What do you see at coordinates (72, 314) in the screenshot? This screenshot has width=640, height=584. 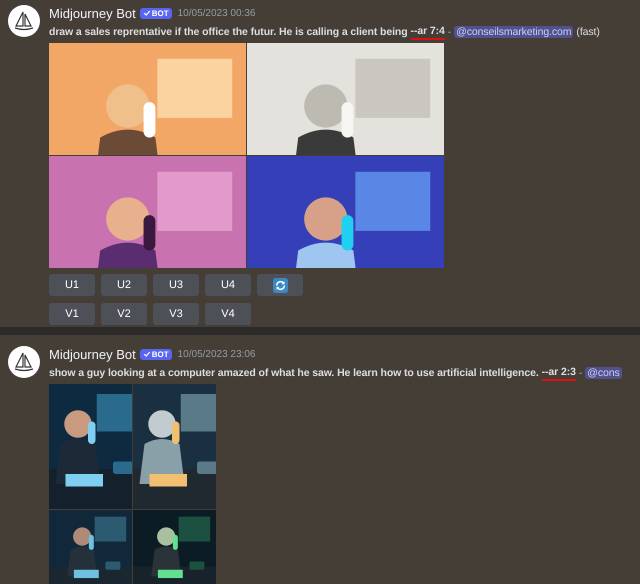 I see `upscale-button: V1` at bounding box center [72, 314].